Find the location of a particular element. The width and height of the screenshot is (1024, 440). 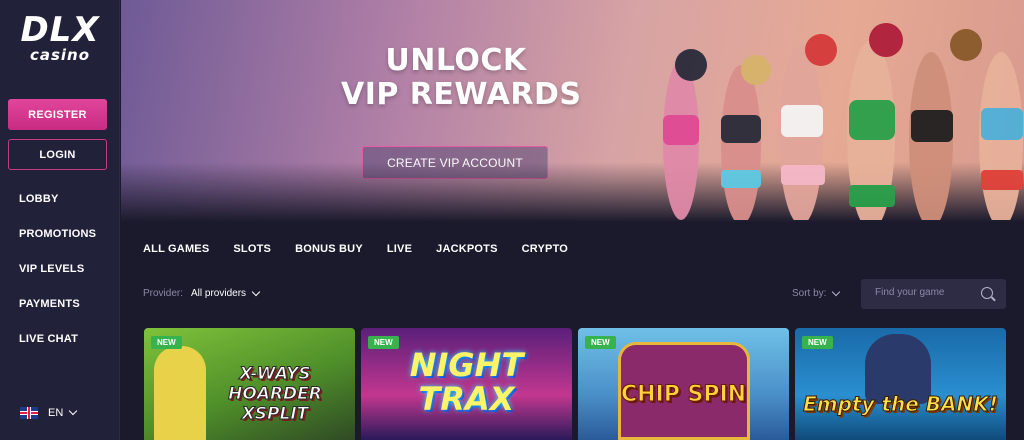

game-title: Empty the BANK! is located at coordinates (901, 404).